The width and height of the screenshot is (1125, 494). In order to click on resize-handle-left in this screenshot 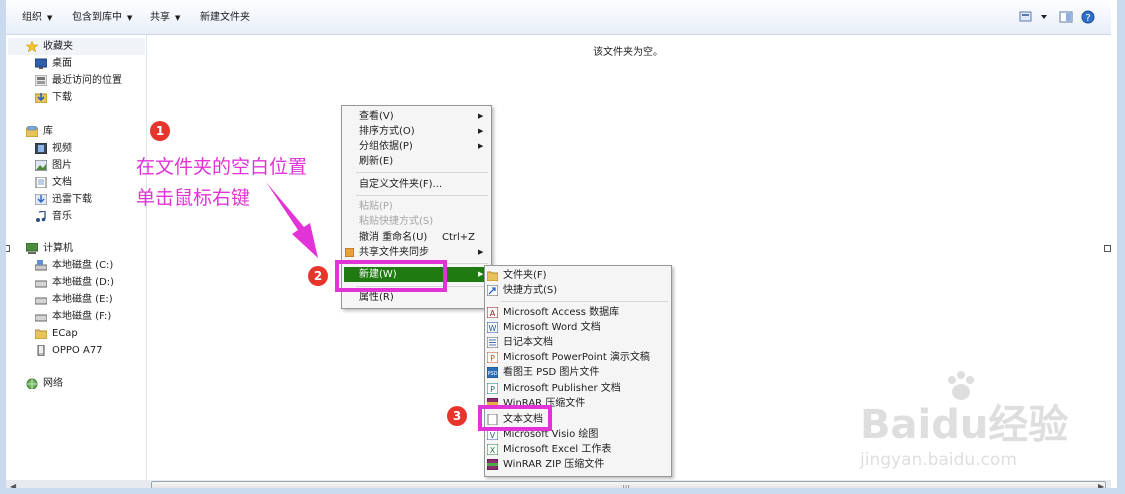, I will do `click(6, 248)`.